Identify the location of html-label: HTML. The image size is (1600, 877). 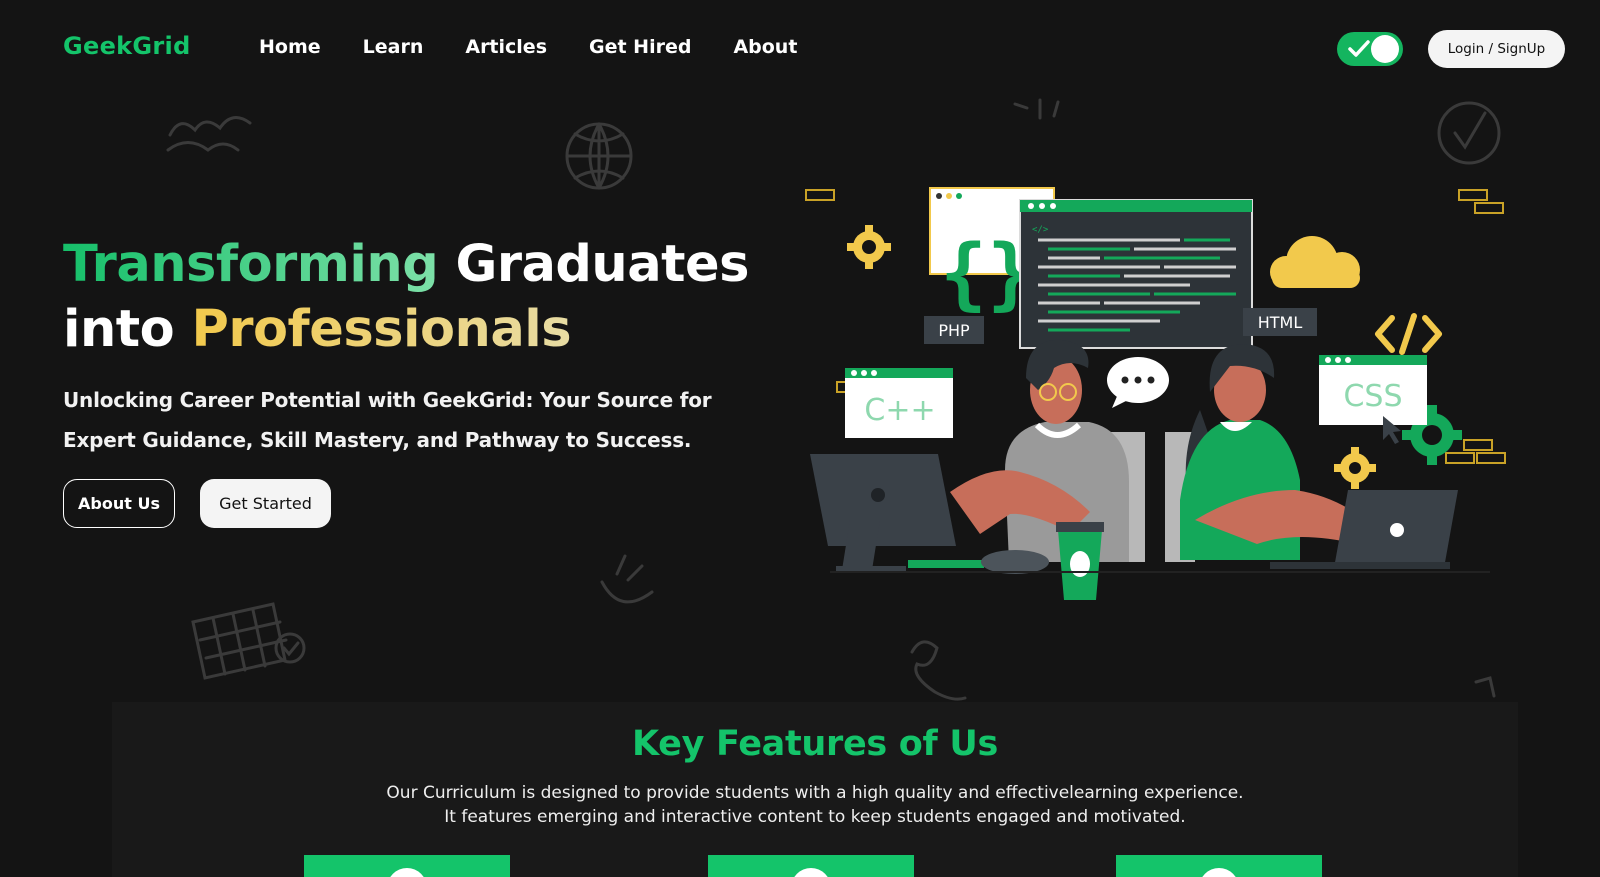
(1280, 322).